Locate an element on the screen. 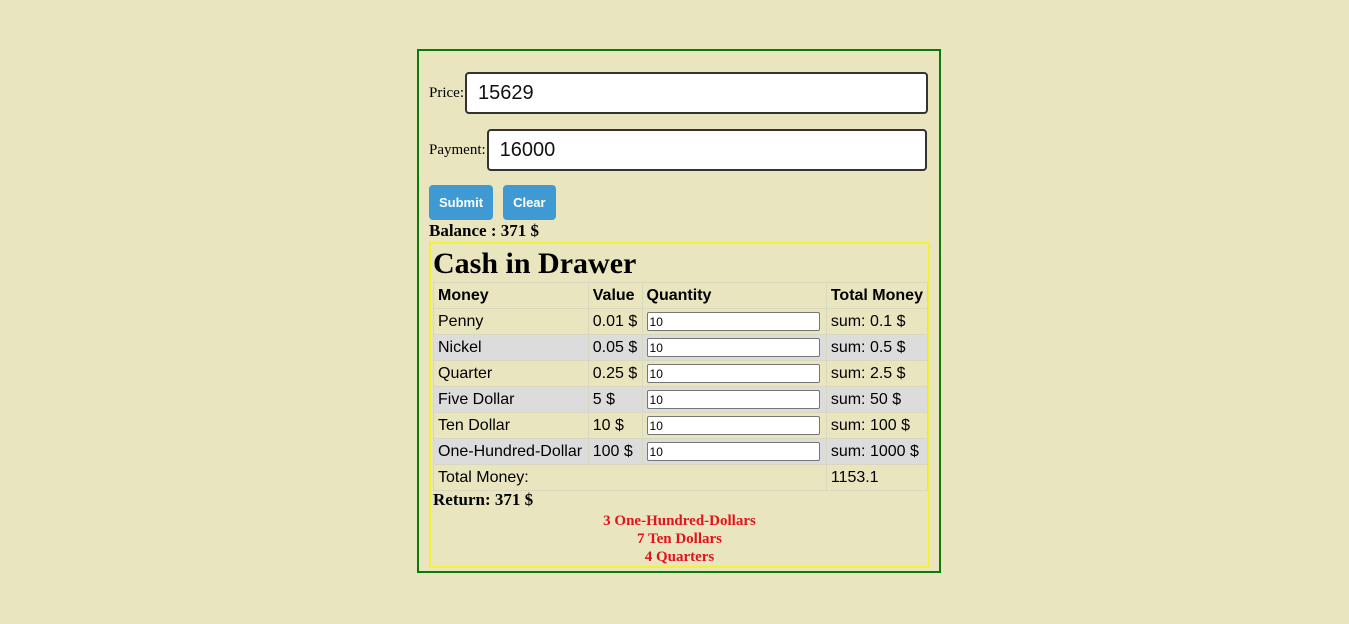 This screenshot has width=1349, height=624. money-name: Five Dollar is located at coordinates (511, 399).